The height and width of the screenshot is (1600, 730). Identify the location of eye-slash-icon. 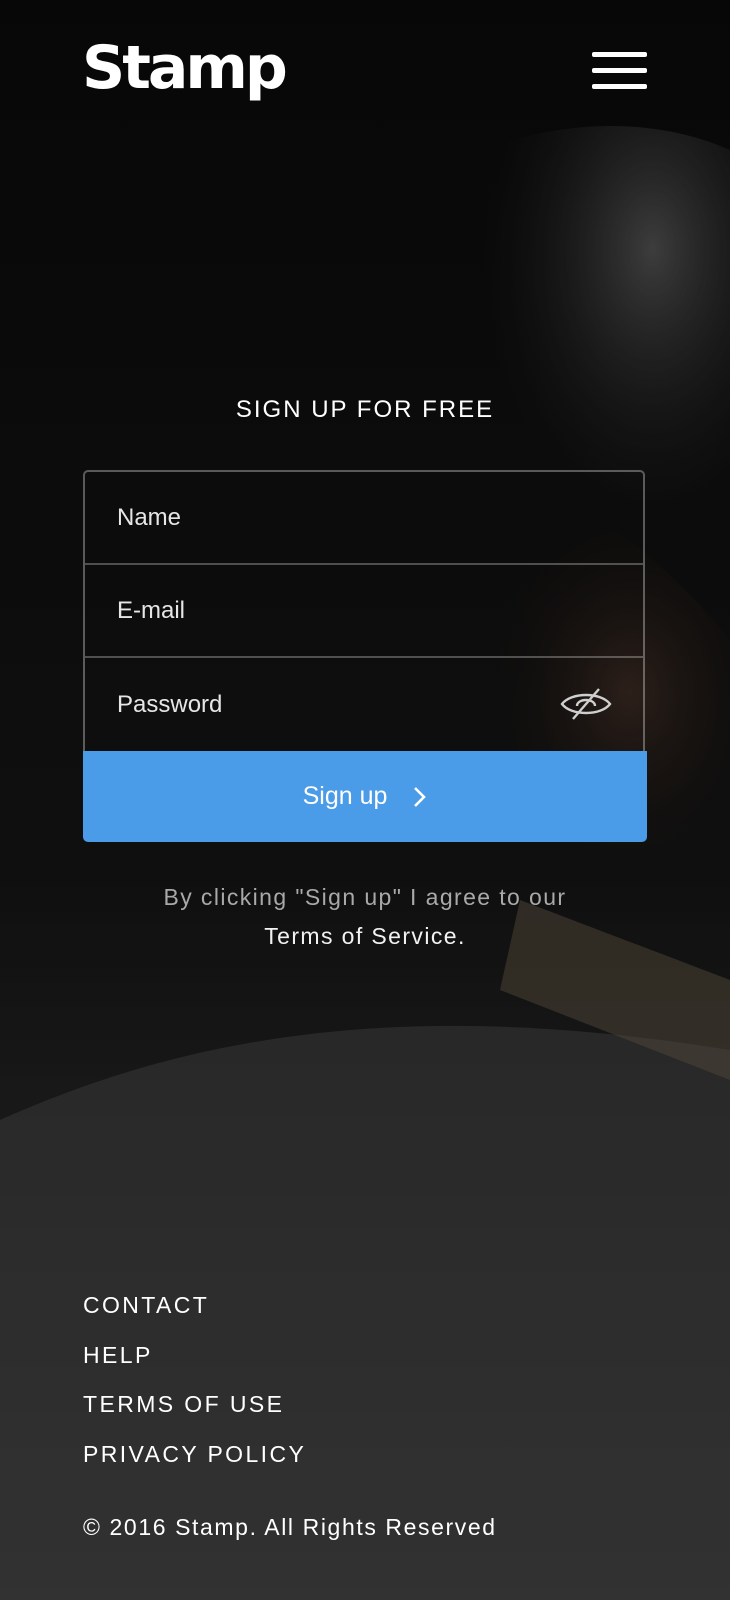
(586, 704).